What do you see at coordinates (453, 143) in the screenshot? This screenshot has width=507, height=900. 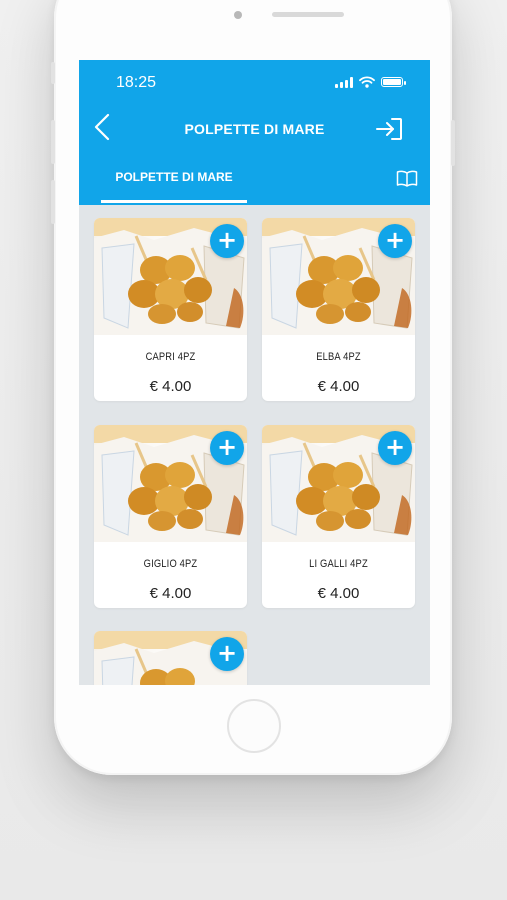 I see `power-button` at bounding box center [453, 143].